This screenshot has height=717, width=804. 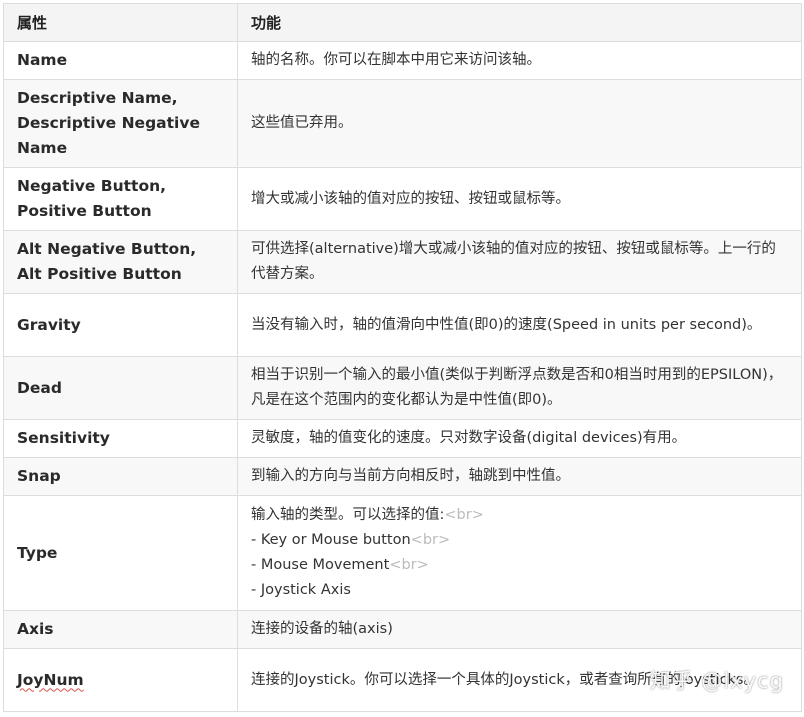 What do you see at coordinates (519, 438) in the screenshot?
I see `property-function: 灵敏度，轴的值变化的速度。只对数字设备(digital devices)有用。` at bounding box center [519, 438].